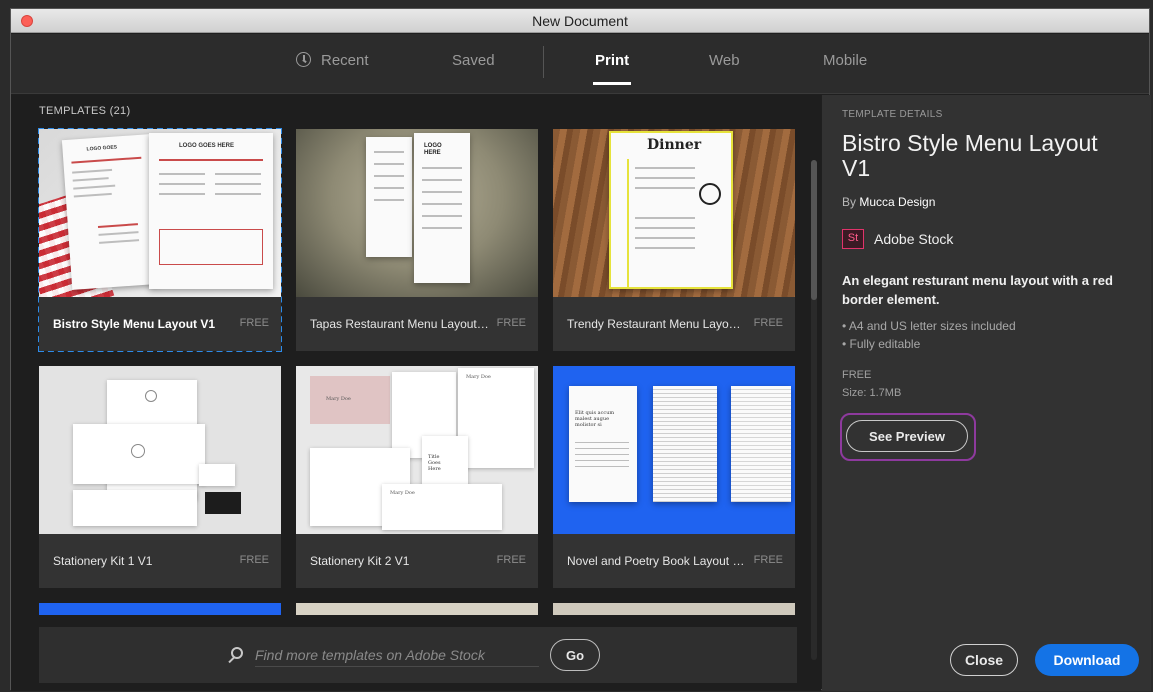 This screenshot has width=1153, height=692. What do you see at coordinates (473, 60) in the screenshot?
I see `tab-saved: Saved` at bounding box center [473, 60].